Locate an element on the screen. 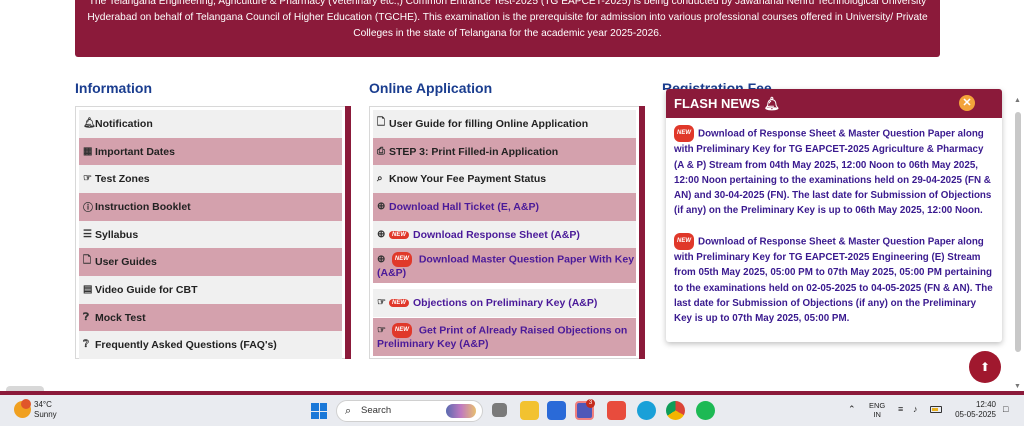 The width and height of the screenshot is (1024, 426). page-scrollbar-thumb is located at coordinates (1018, 232).